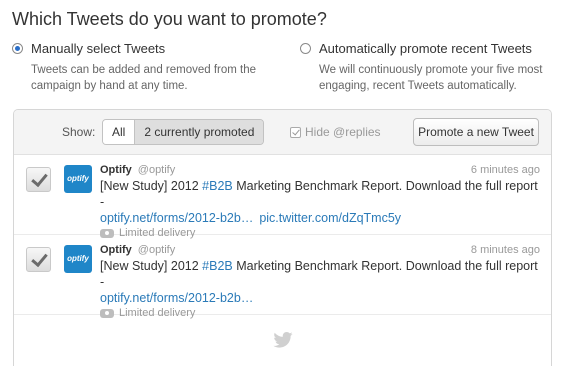 The height and width of the screenshot is (366, 566). I want to click on auto-option-label: Automatically promote recent Tweets, so click(425, 48).